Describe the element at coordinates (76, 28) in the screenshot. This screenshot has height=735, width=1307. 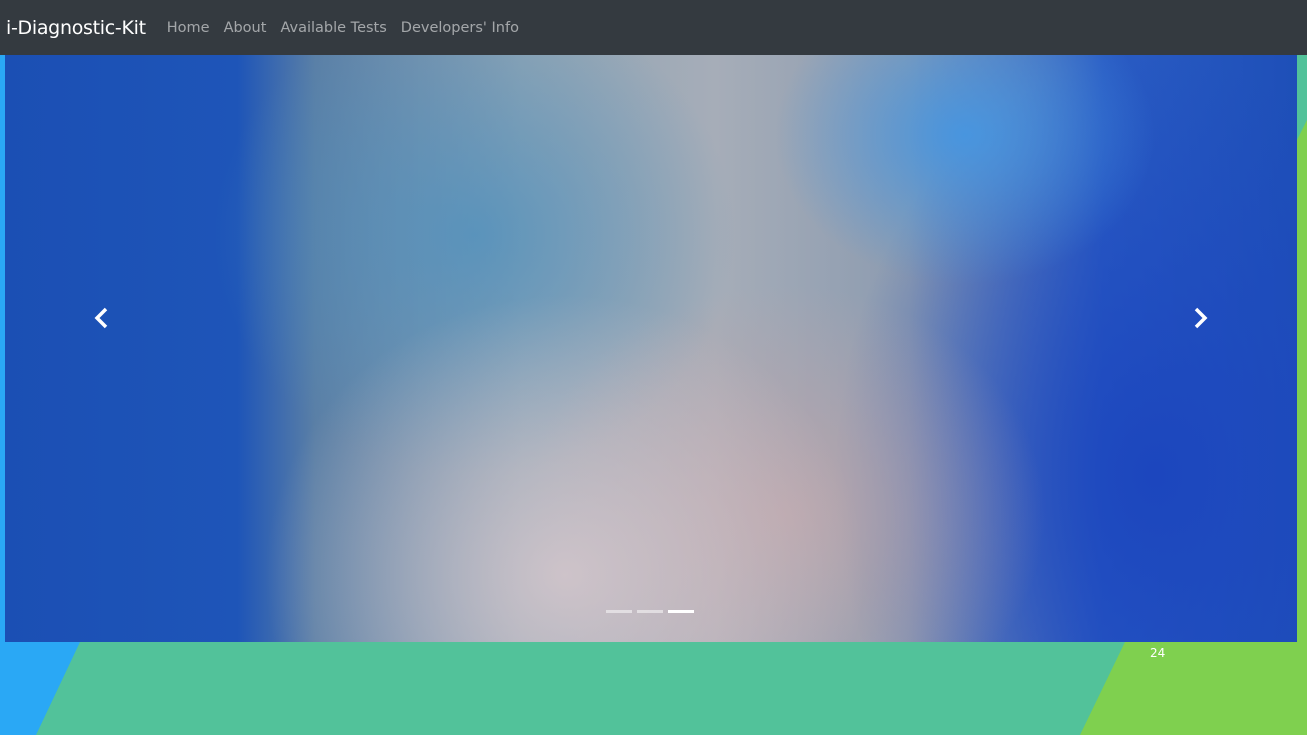
I see `brand-logo: i-Diagnostic-Kit` at that location.